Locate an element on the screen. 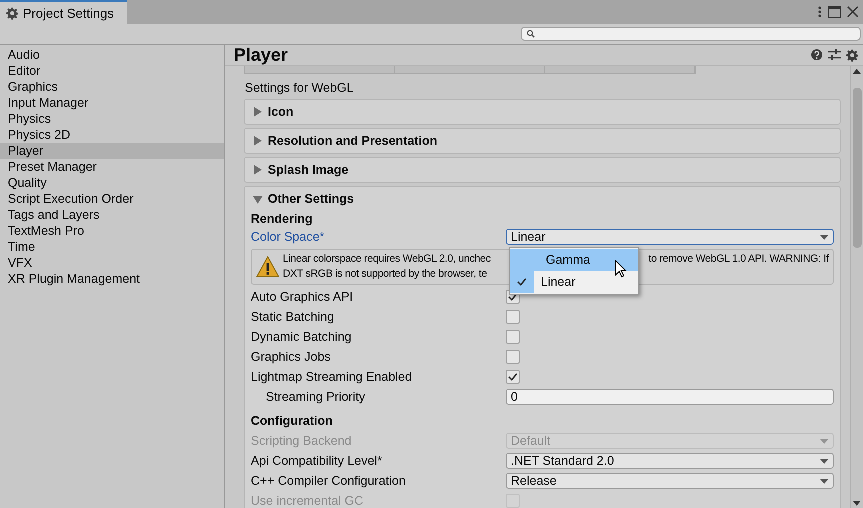  section-heading: Configuration is located at coordinates (292, 421).